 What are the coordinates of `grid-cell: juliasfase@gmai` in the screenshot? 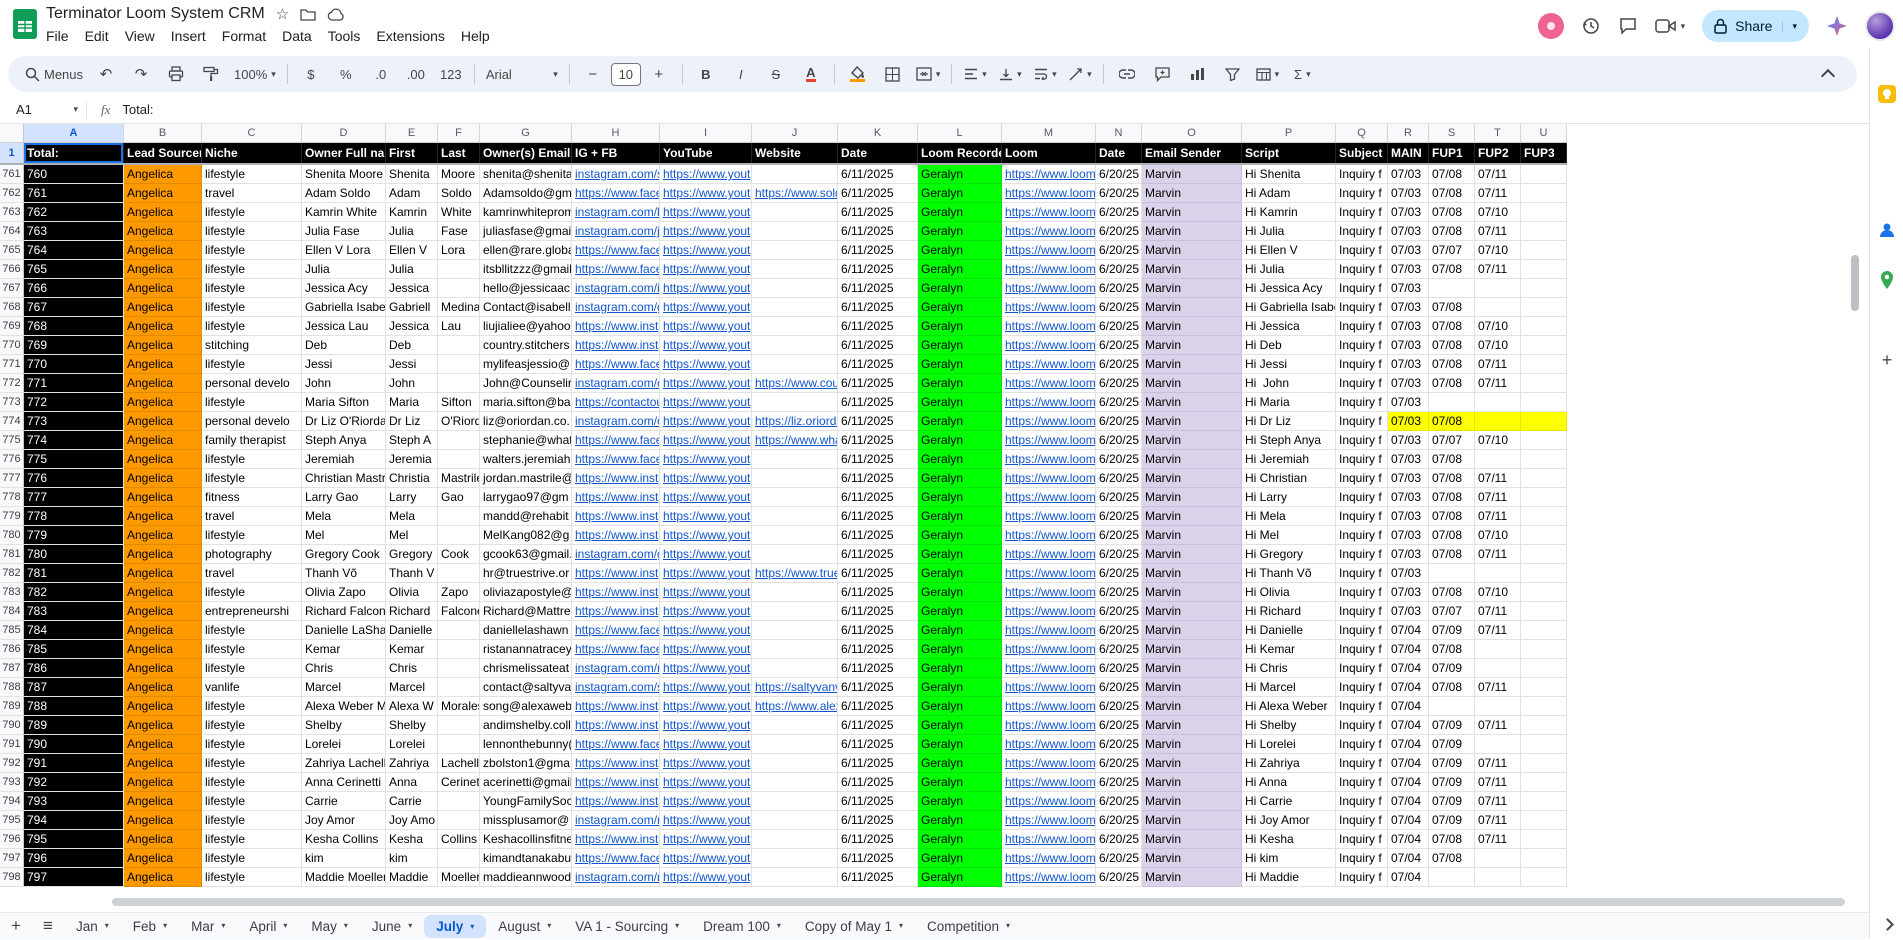 It's located at (526, 231).